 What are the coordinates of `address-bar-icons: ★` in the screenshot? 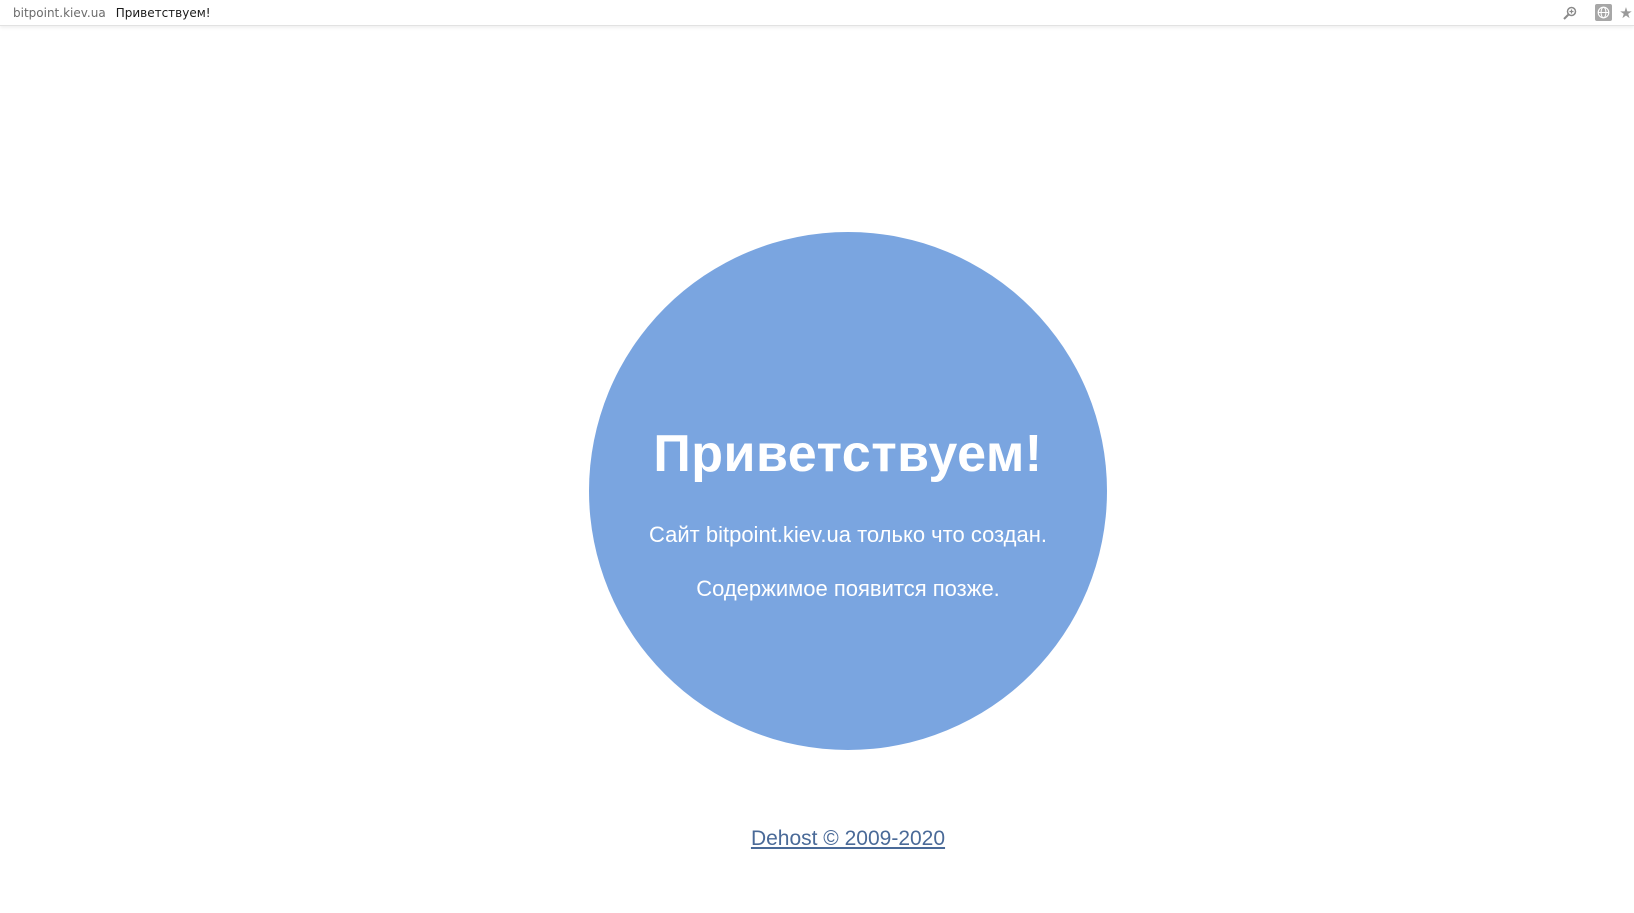 It's located at (1597, 12).